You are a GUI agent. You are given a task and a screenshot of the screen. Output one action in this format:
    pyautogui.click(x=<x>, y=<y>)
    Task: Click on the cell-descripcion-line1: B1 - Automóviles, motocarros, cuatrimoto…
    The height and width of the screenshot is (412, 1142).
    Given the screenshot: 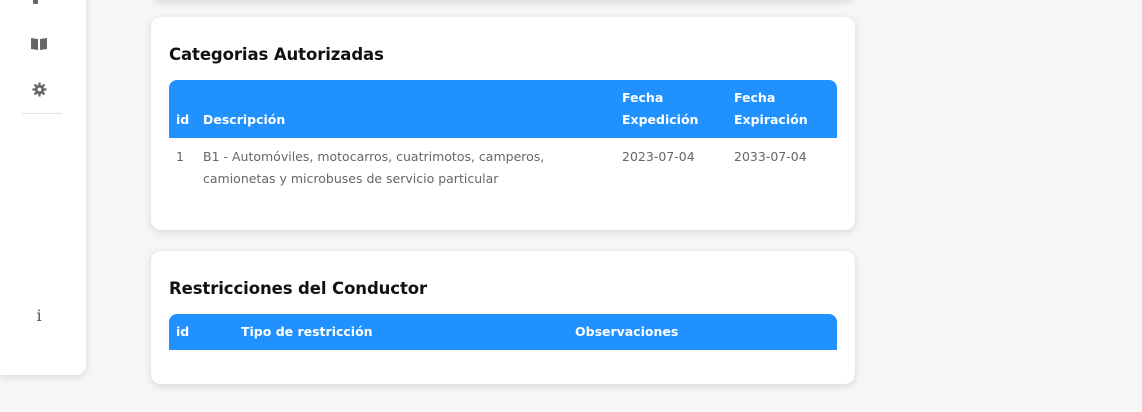 What is the action you would take?
    pyautogui.click(x=374, y=156)
    